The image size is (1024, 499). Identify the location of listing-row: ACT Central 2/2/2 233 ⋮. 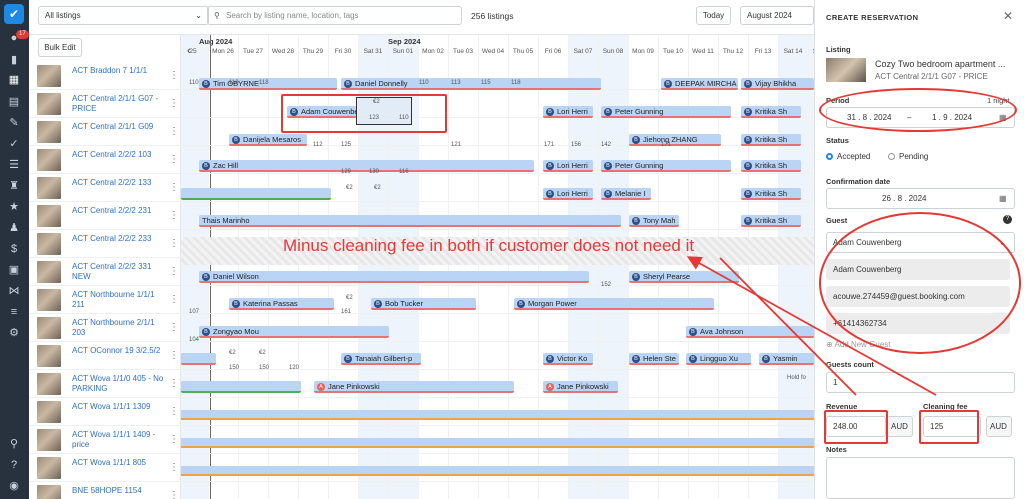
(105, 244).